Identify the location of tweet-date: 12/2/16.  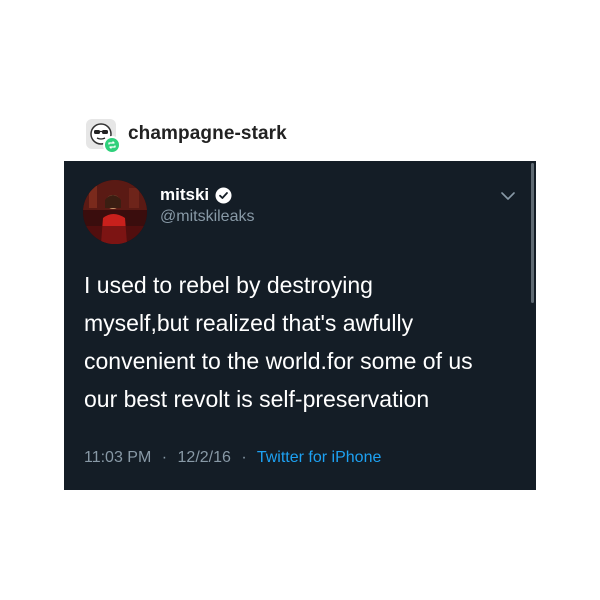
(204, 457).